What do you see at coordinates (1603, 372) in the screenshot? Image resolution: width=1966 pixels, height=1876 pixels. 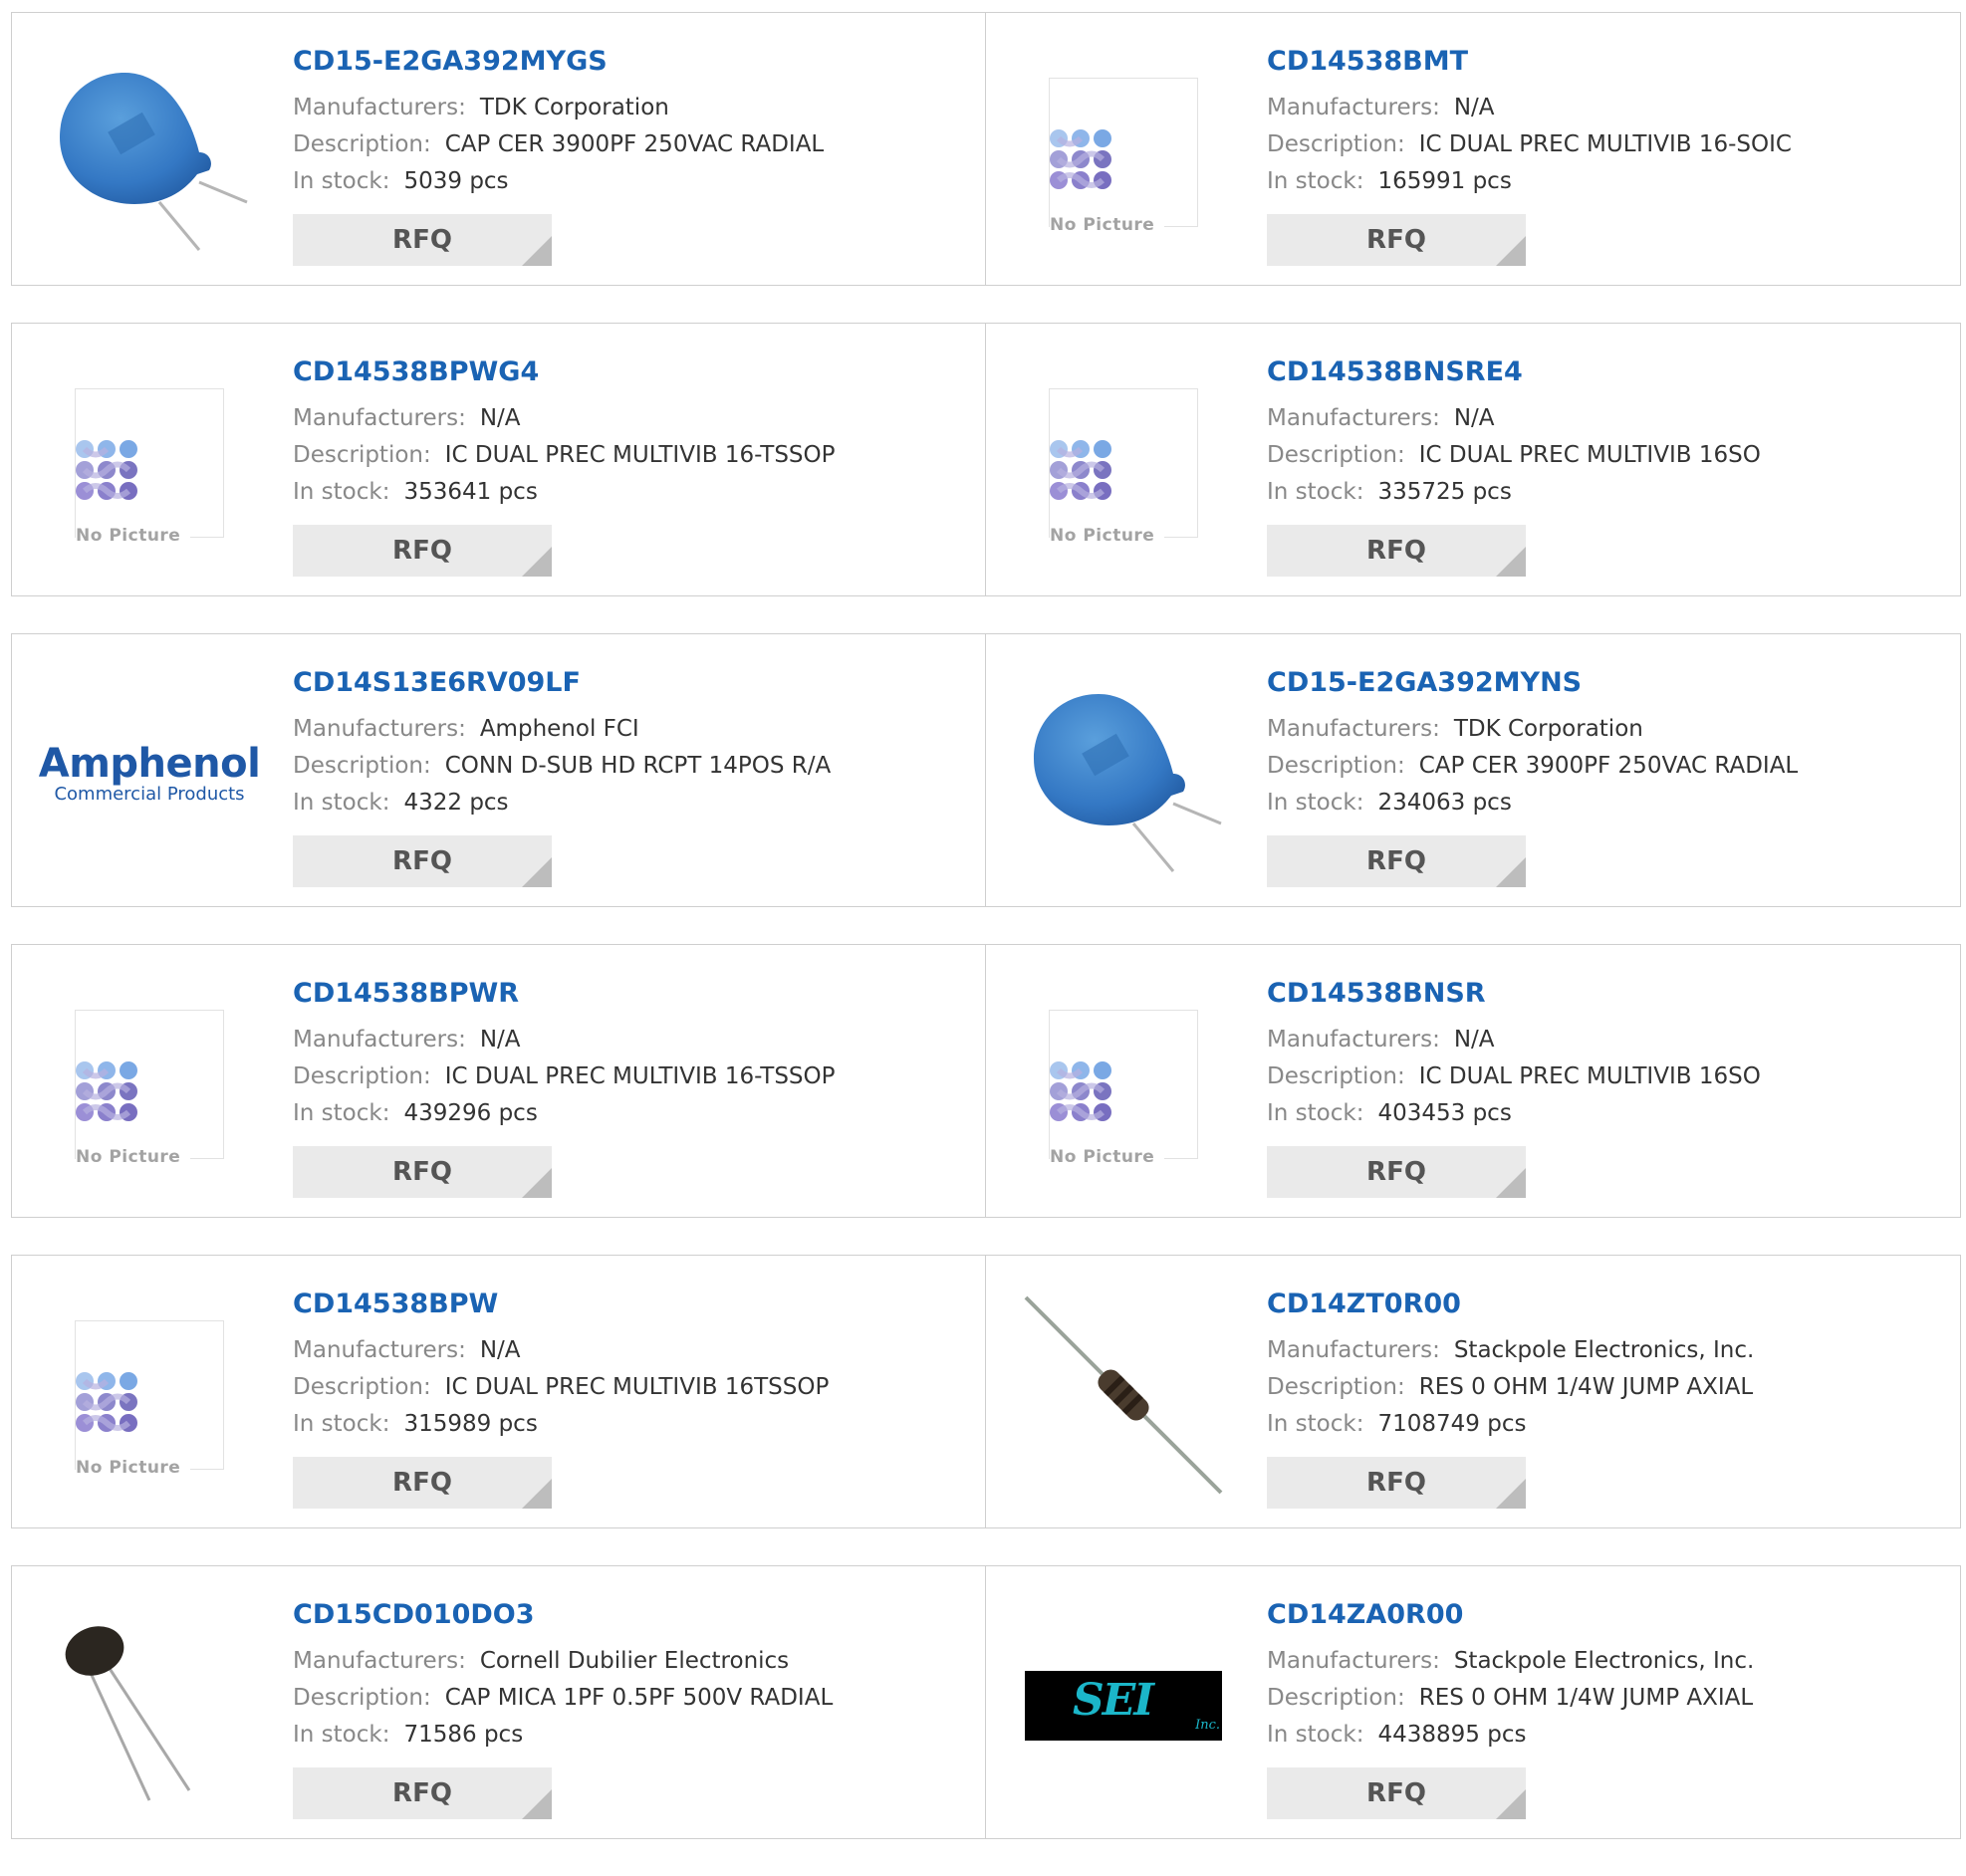 I see `product-part-link: CD14538BNSRE4` at bounding box center [1603, 372].